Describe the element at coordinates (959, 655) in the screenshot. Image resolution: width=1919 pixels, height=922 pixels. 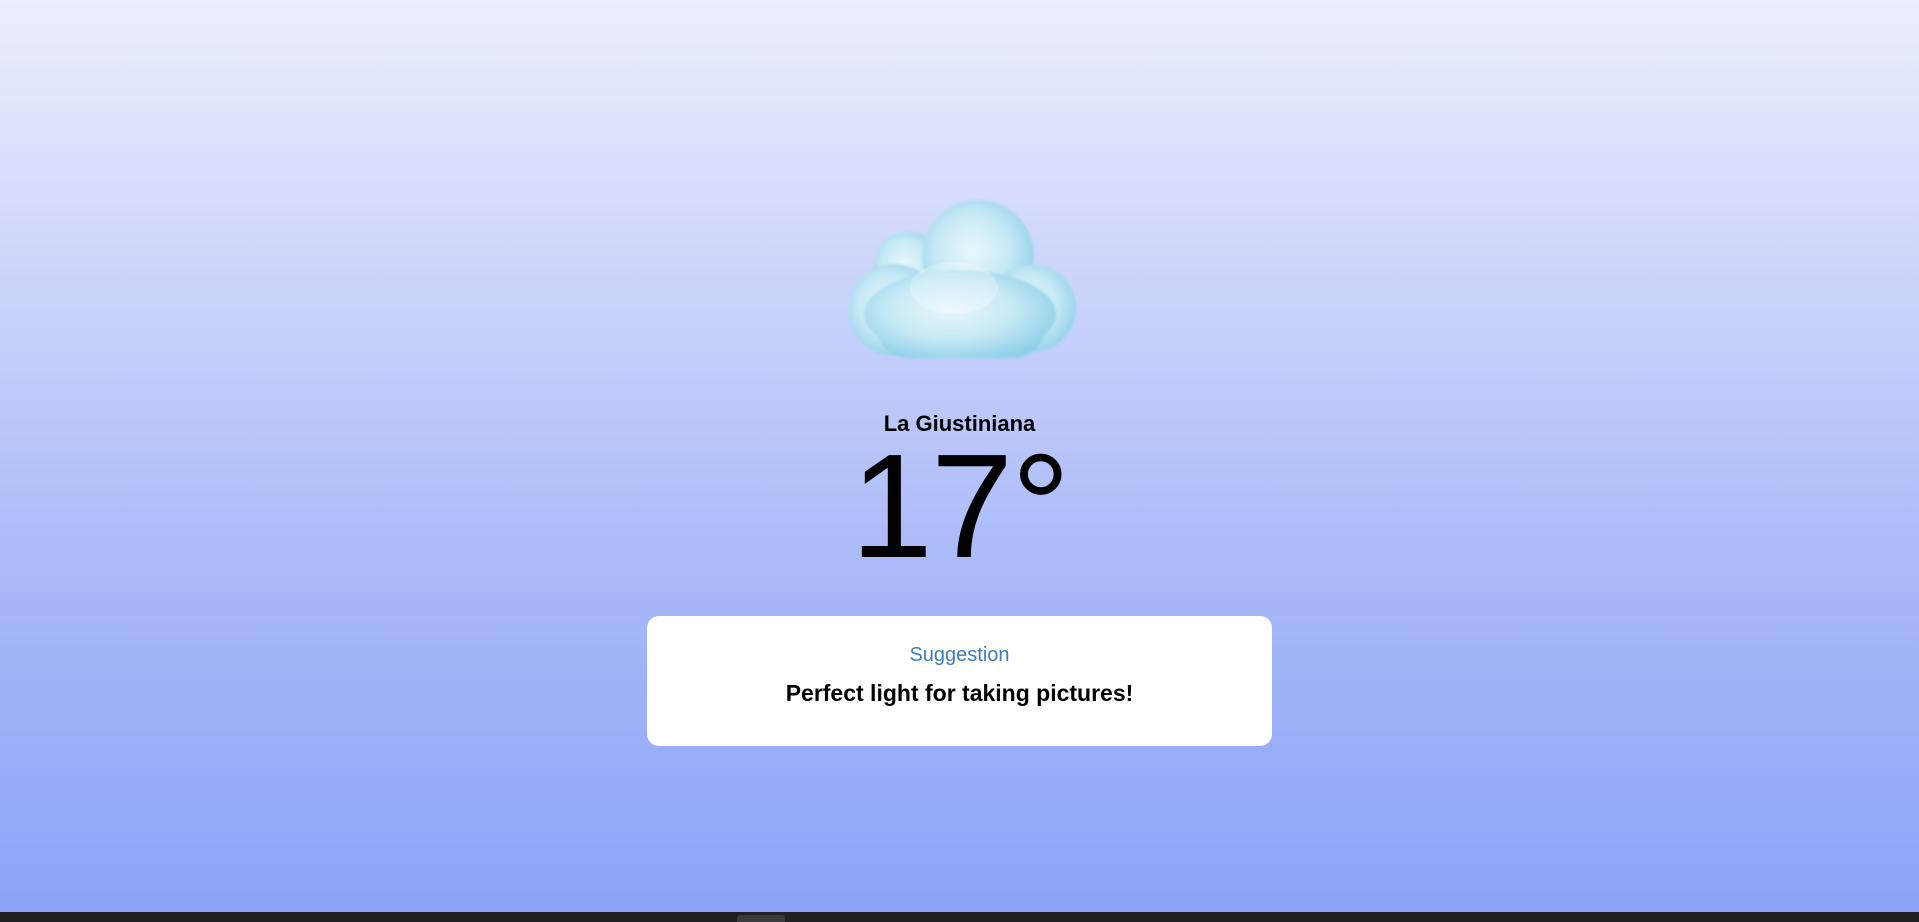
I see `suggestion-title: Suggestion` at that location.